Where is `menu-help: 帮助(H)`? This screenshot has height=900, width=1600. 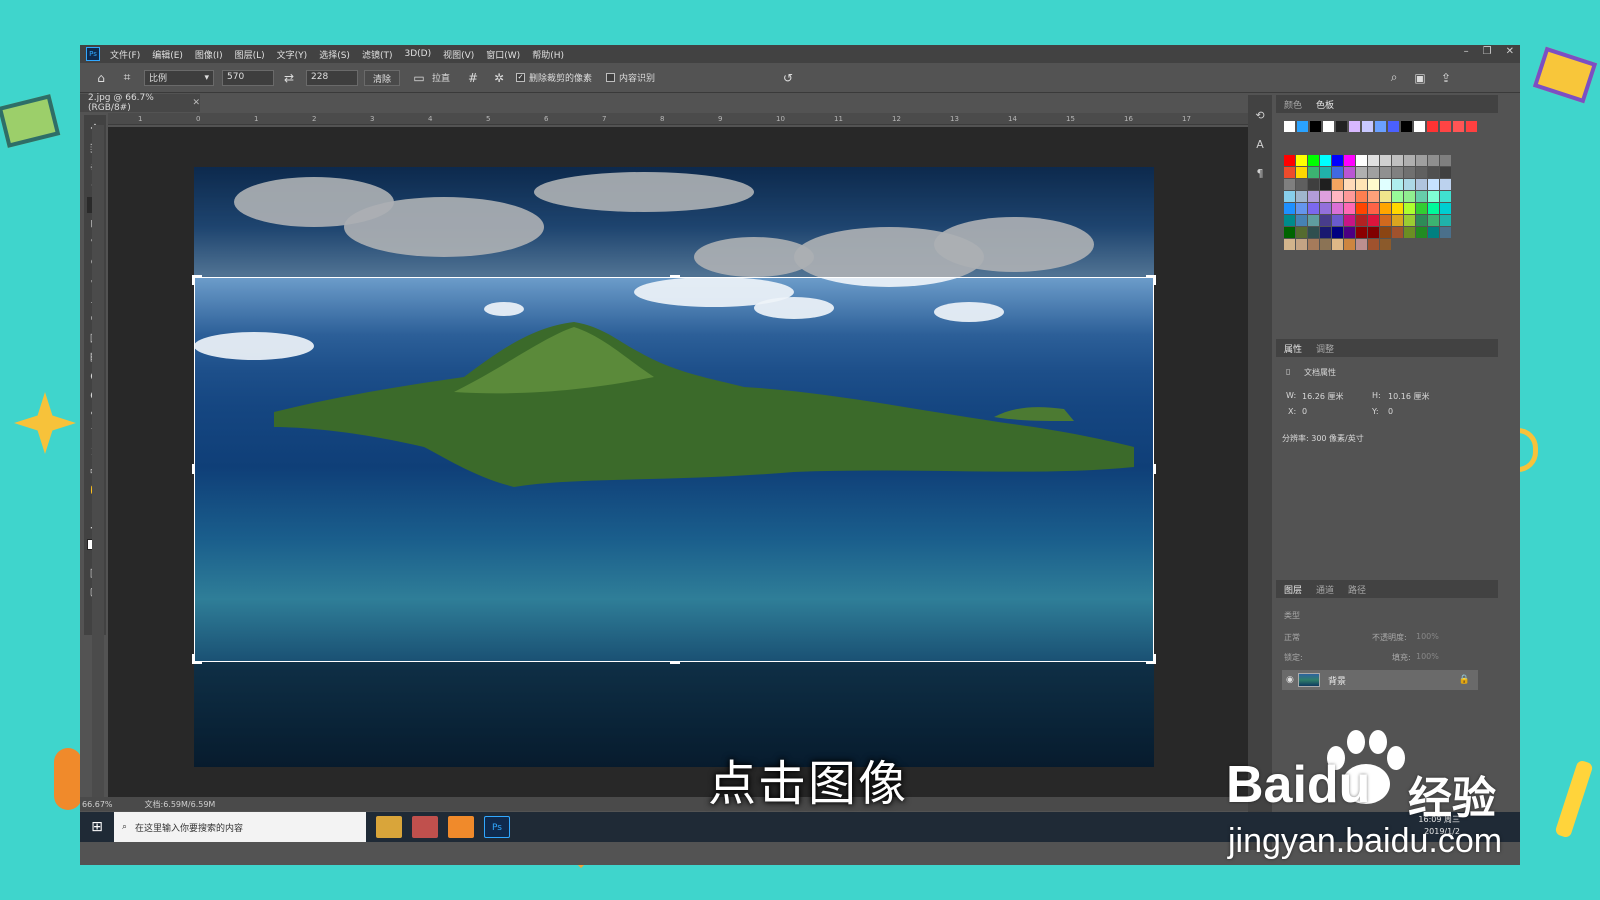
menu-help: 帮助(H) is located at coordinates (548, 54).